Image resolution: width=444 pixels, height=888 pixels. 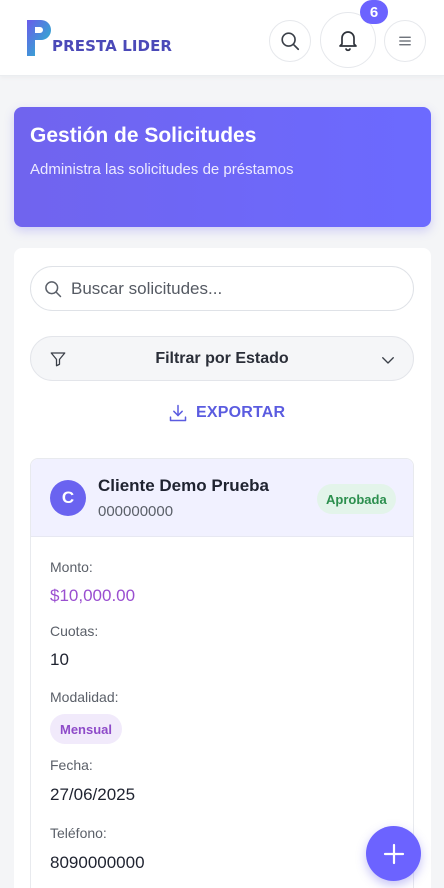 What do you see at coordinates (71, 765) in the screenshot?
I see `date-label: Fecha:` at bounding box center [71, 765].